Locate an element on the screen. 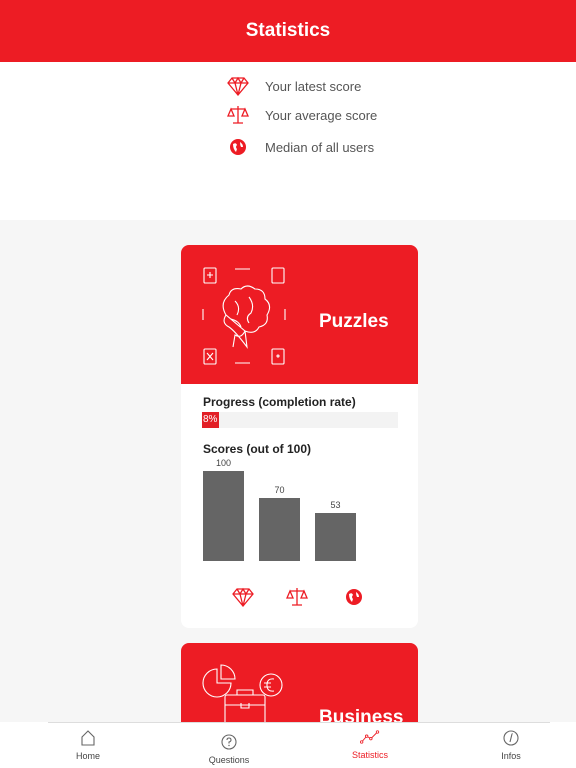 Image resolution: width=576 pixels, height=768 pixels. progress-value-text: 8% is located at coordinates (210, 419).